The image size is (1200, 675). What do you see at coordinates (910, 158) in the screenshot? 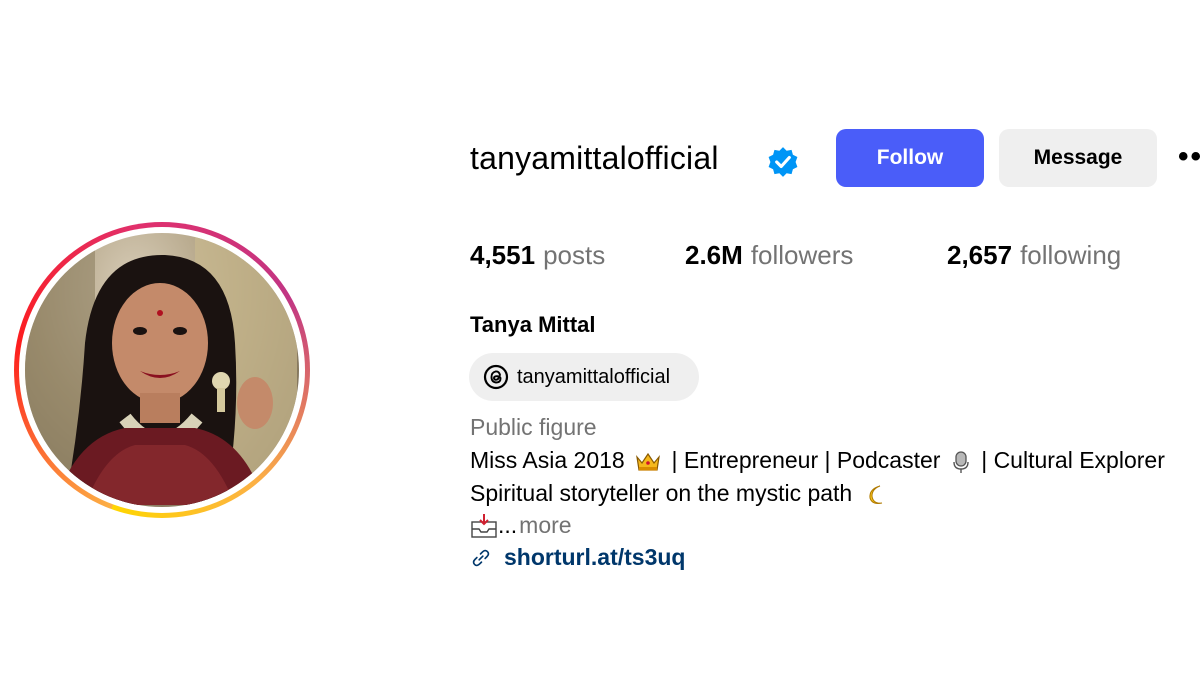
I see `follow-button: Follow` at bounding box center [910, 158].